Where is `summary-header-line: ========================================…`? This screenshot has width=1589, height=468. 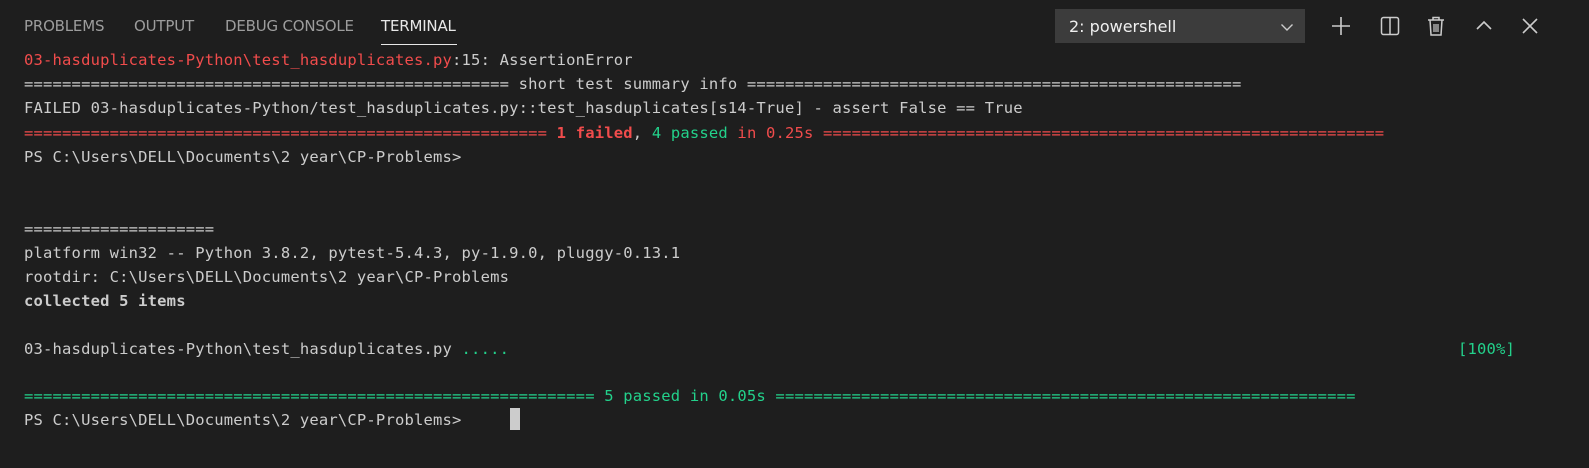
summary-header-line: ========================================… is located at coordinates (633, 84).